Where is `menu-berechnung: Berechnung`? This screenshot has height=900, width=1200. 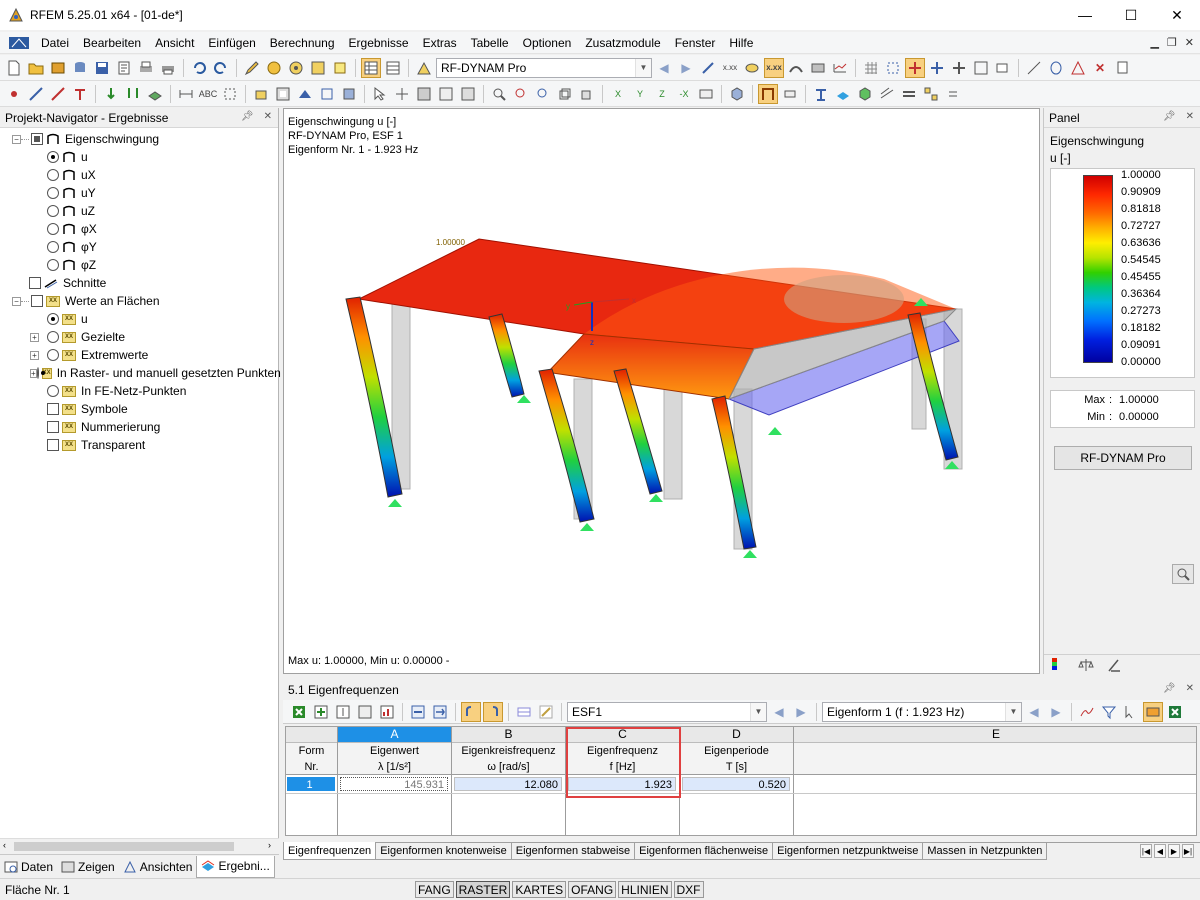 menu-berechnung: Berechnung is located at coordinates (302, 43).